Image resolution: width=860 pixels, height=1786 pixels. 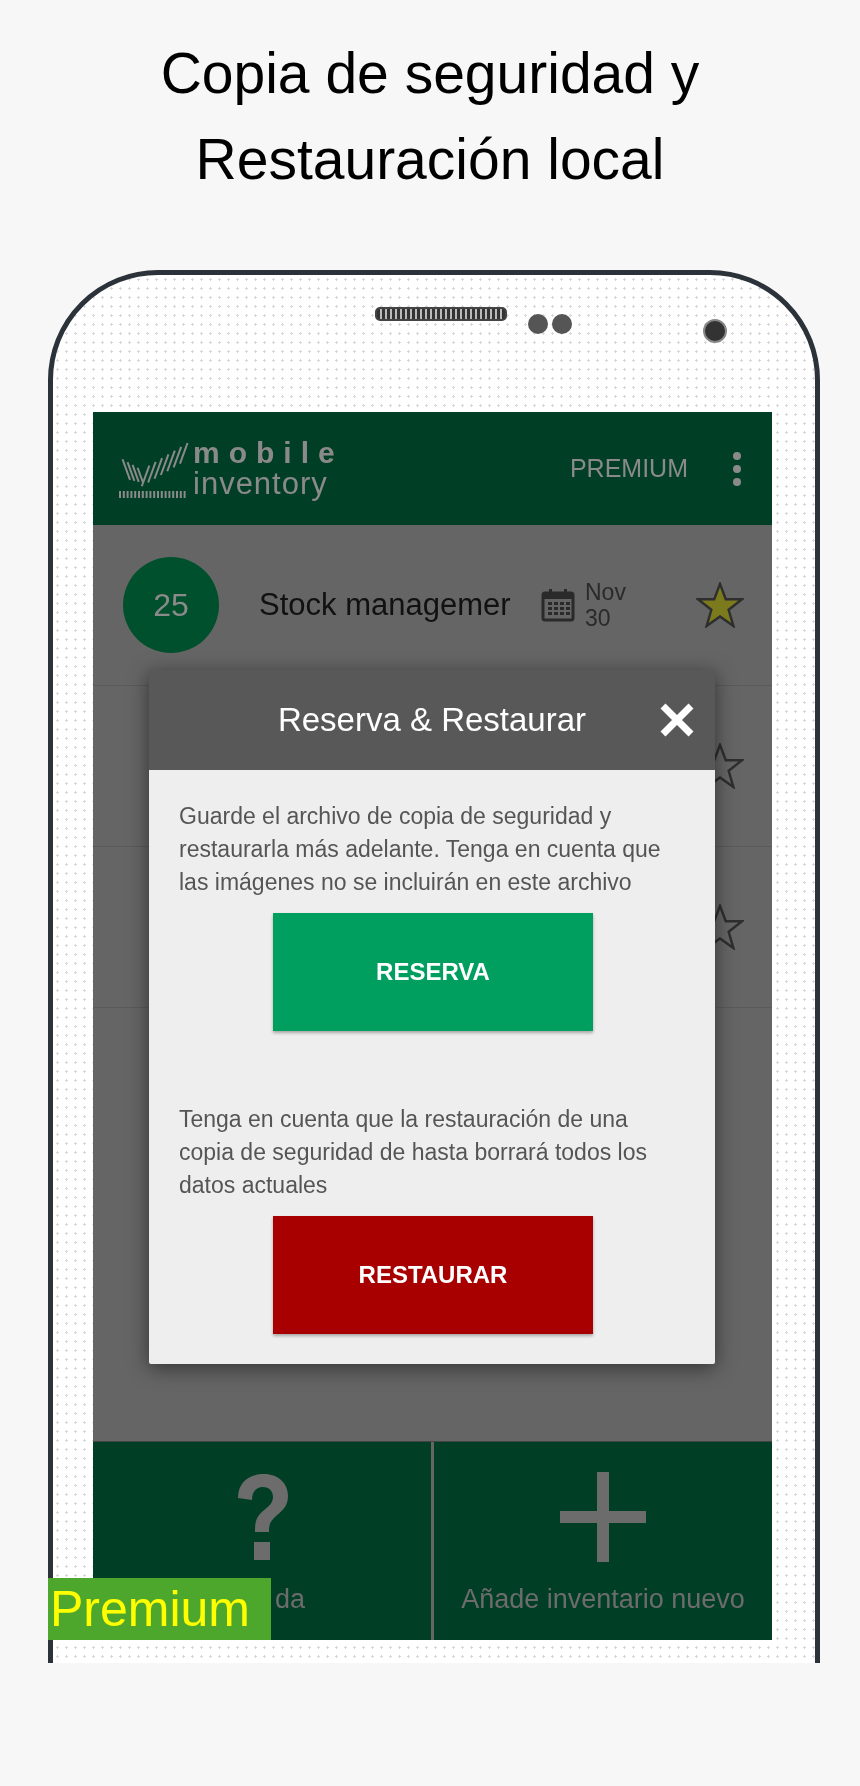 What do you see at coordinates (603, 1517) in the screenshot?
I see `plus-icon` at bounding box center [603, 1517].